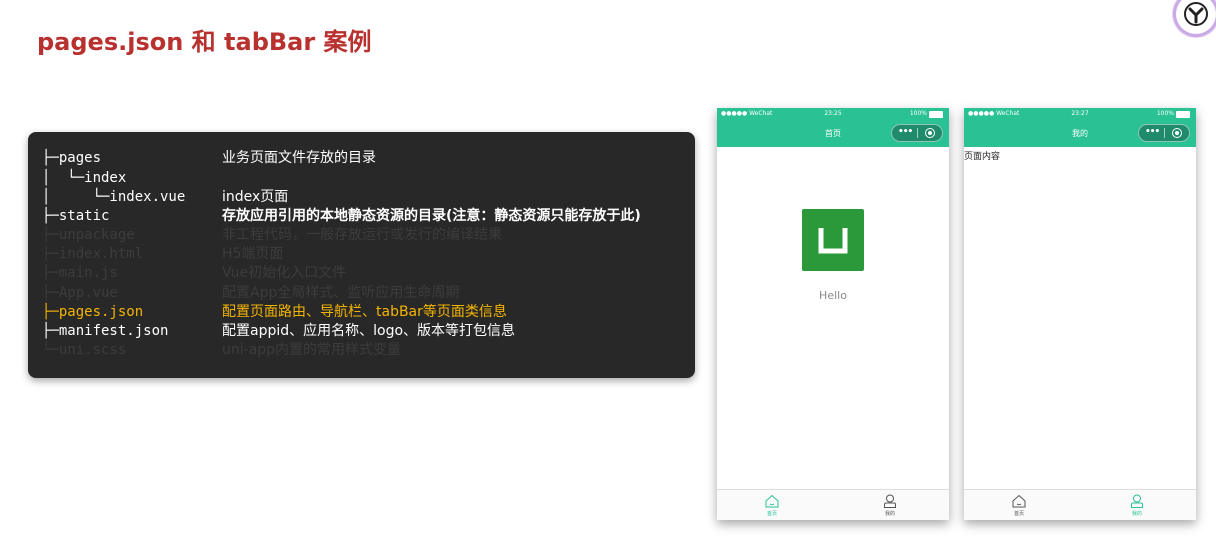 This screenshot has height=550, width=1216. I want to click on brand-logo-icon, so click(1196, 17).